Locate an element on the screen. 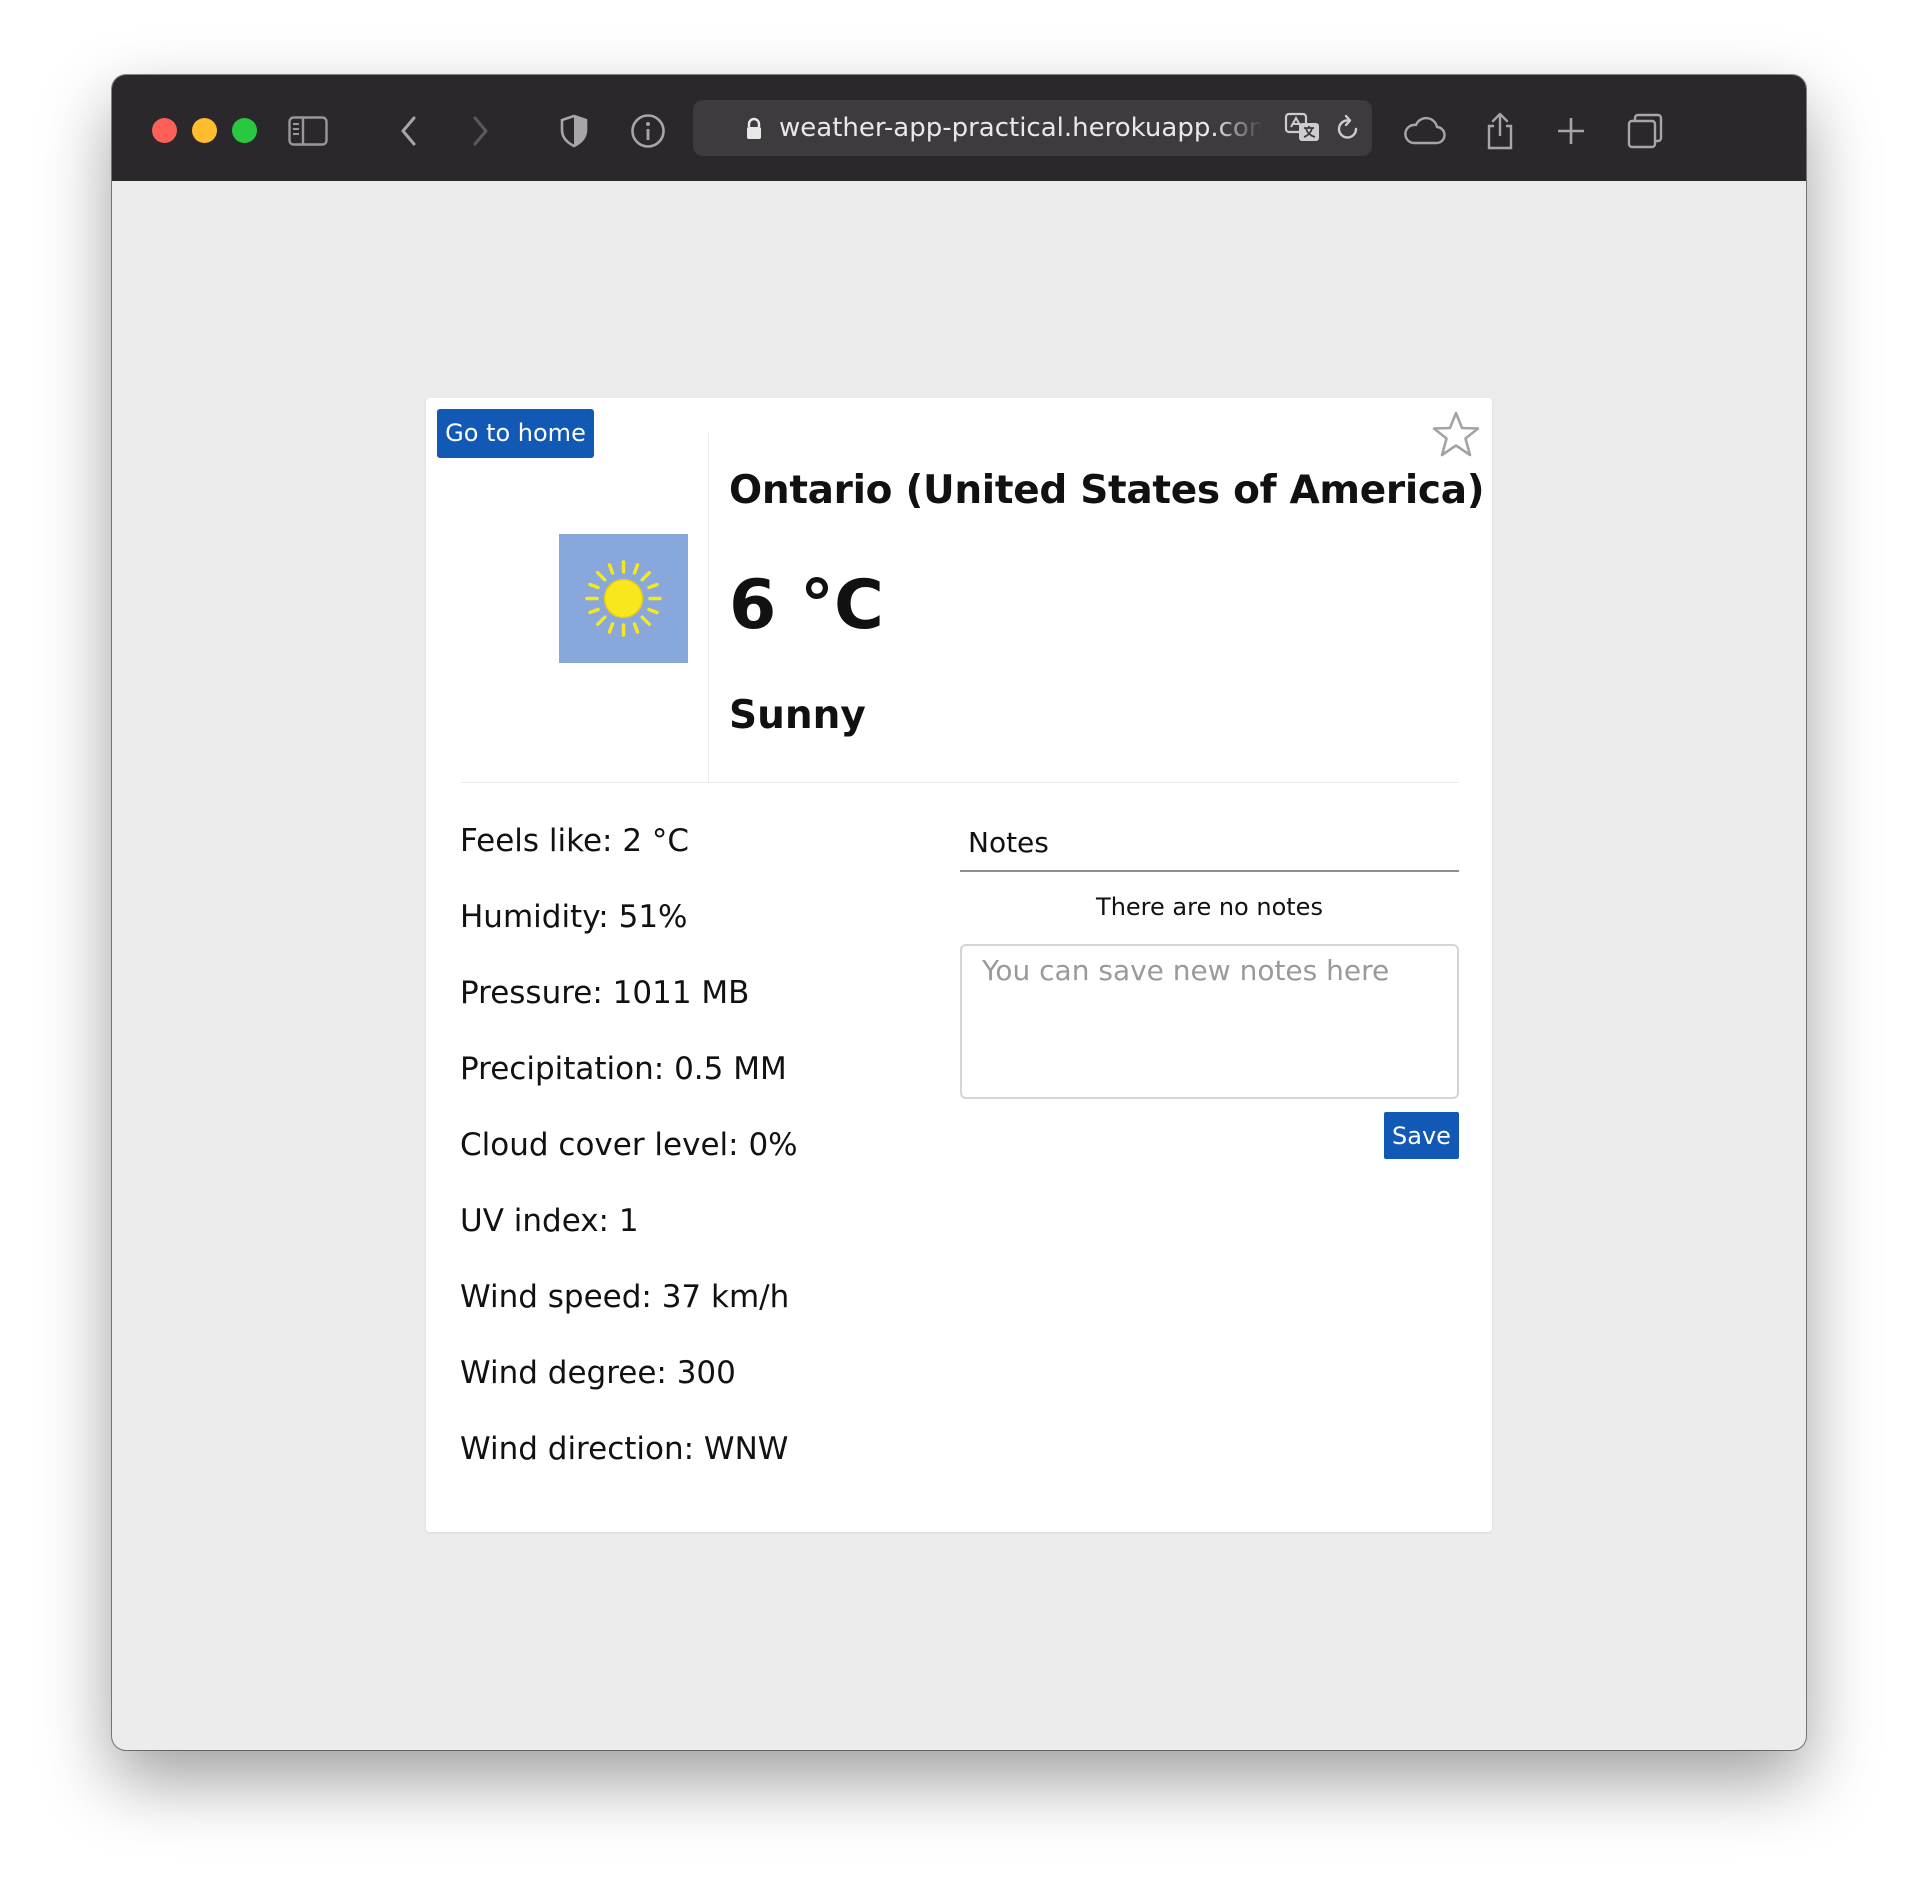 The width and height of the screenshot is (1918, 1898). reload-icon is located at coordinates (1348, 128).